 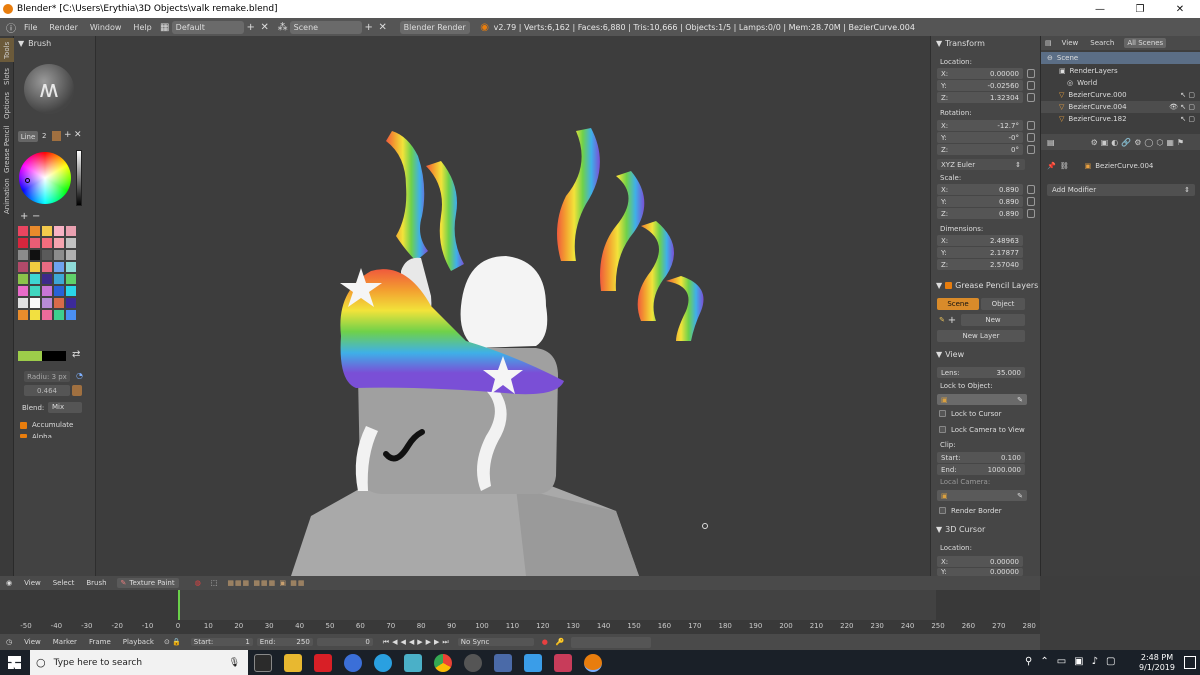 What do you see at coordinates (981, 469) in the screenshot?
I see `clip-end-field: End: 1000.000` at bounding box center [981, 469].